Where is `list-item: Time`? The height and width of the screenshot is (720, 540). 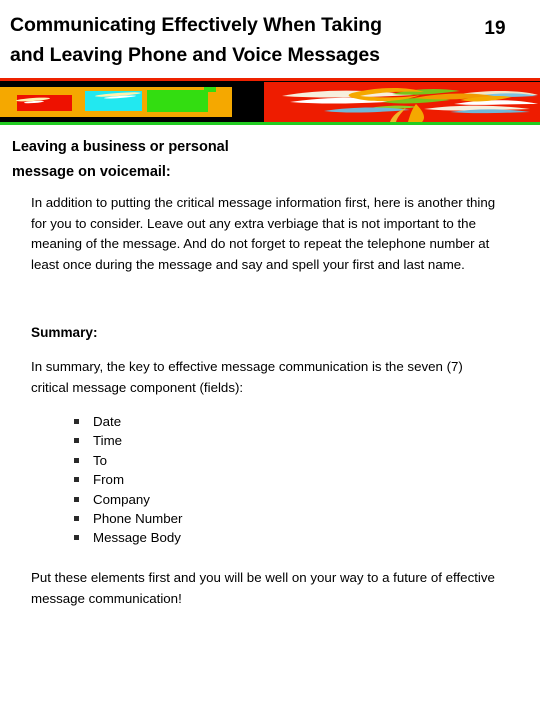
list-item: Time is located at coordinates (91, 440).